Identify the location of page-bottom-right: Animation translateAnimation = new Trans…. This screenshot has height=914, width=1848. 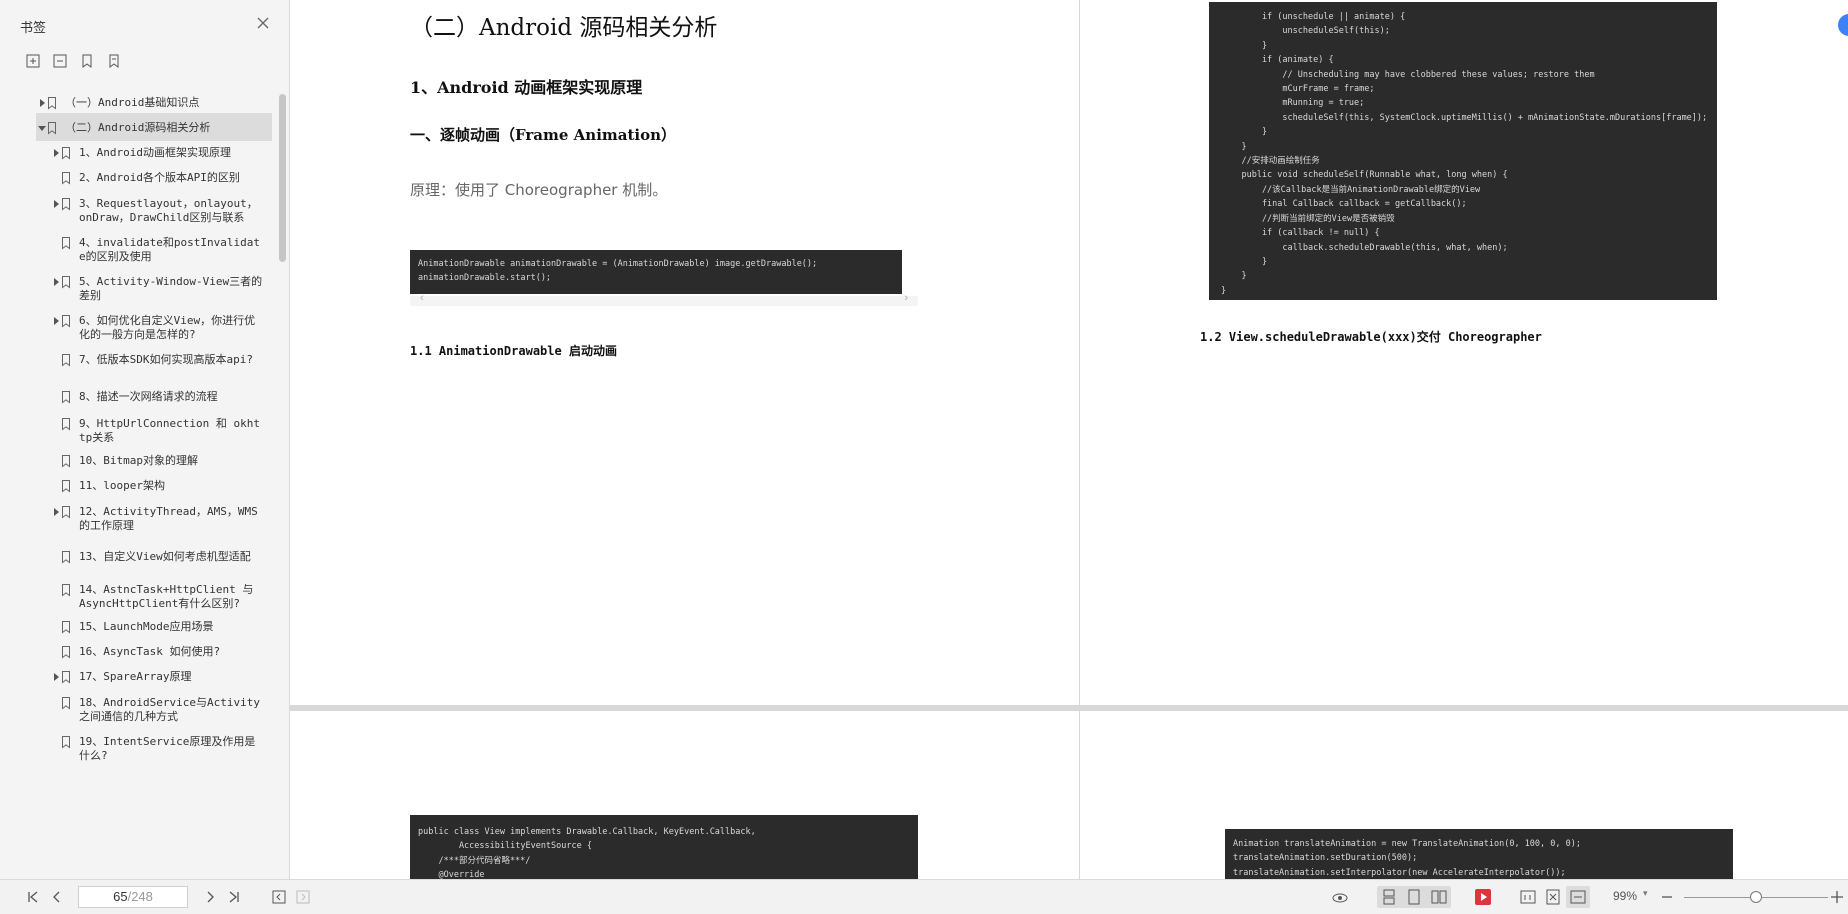
(1464, 795).